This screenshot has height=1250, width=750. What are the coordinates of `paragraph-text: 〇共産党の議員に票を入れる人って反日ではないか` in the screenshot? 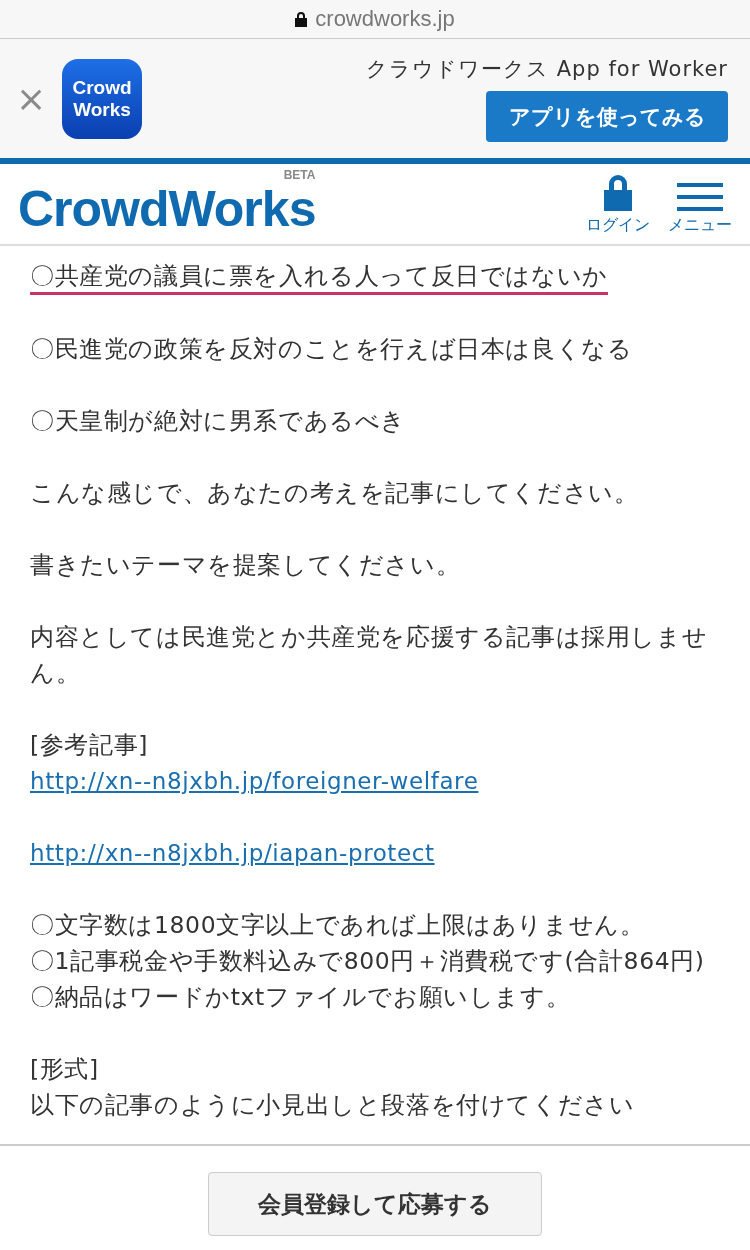 It's located at (319, 277).